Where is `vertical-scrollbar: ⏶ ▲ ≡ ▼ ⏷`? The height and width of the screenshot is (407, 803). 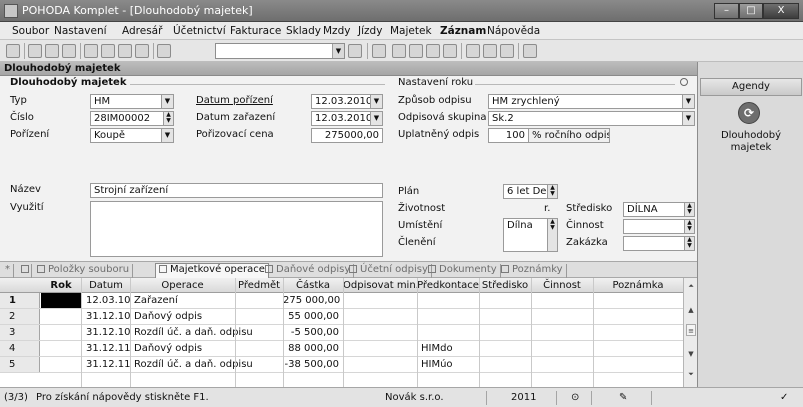
vertical-scrollbar: ⏶ ▲ ≡ ▼ ⏷ is located at coordinates (690, 332).